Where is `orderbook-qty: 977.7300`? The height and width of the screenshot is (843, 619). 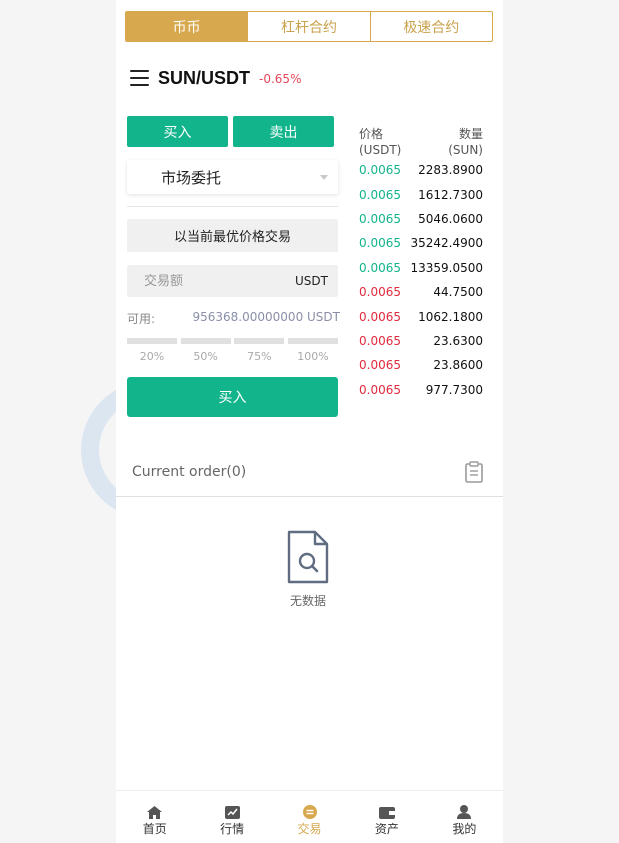
orderbook-qty: 977.7300 is located at coordinates (454, 389).